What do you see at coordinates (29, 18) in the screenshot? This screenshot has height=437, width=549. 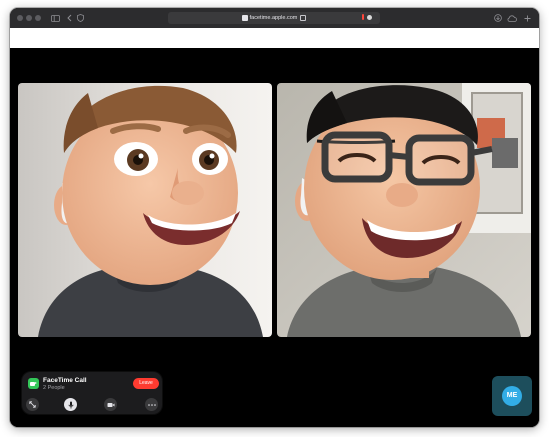 I see `minimize-window-button` at bounding box center [29, 18].